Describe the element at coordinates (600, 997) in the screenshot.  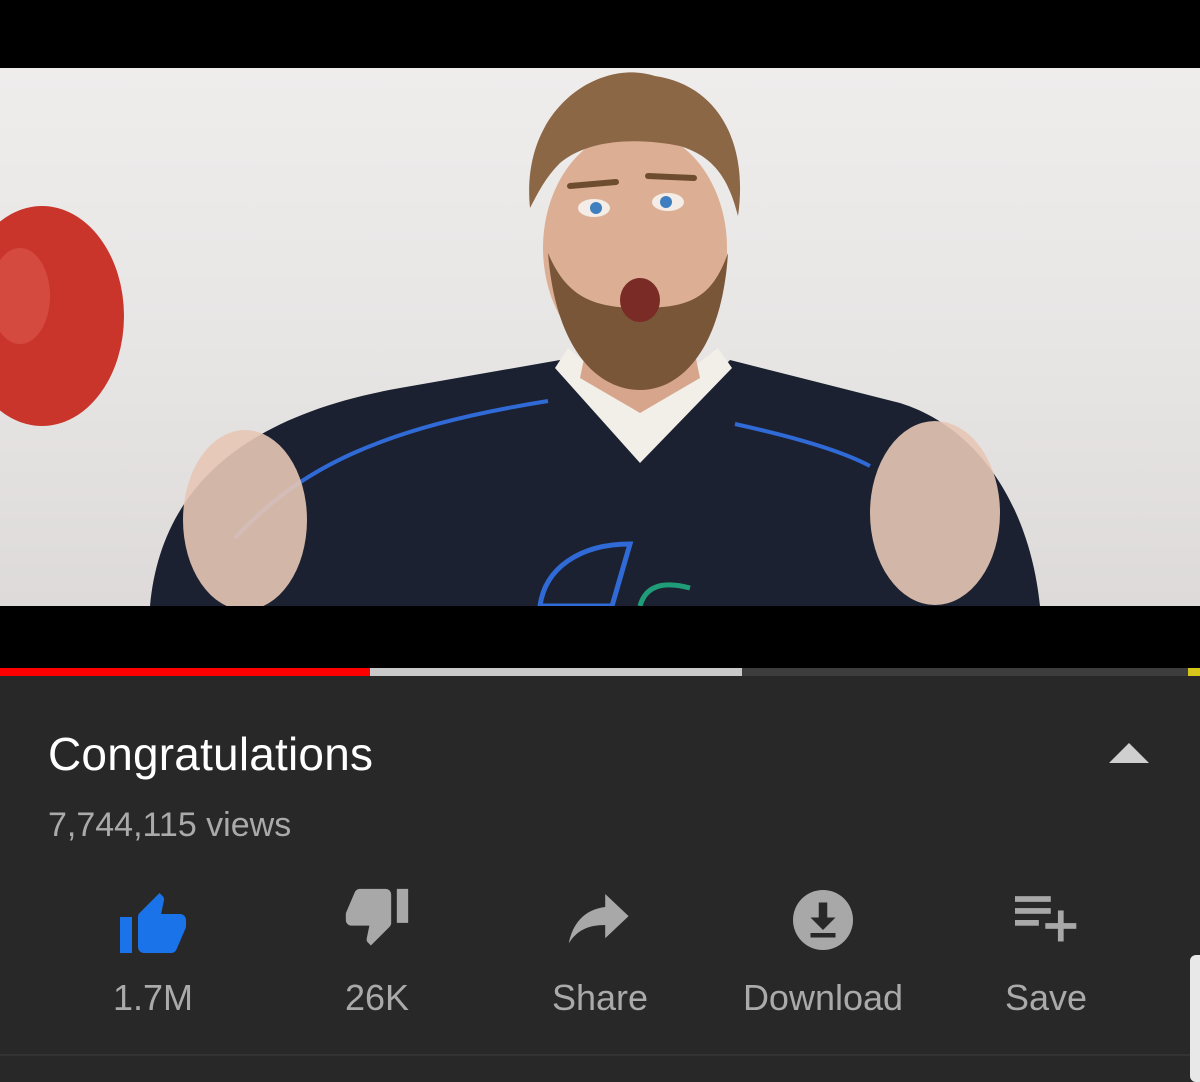
I see `share-label: Share` at that location.